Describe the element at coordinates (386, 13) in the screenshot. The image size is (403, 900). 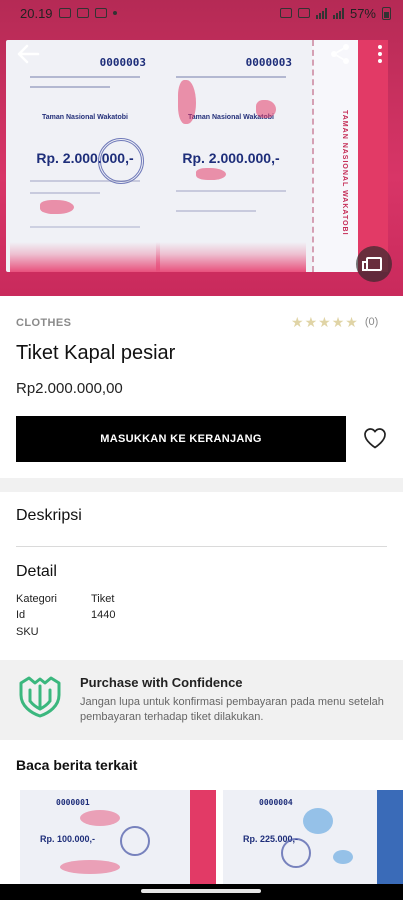
I see `battery-icon` at that location.